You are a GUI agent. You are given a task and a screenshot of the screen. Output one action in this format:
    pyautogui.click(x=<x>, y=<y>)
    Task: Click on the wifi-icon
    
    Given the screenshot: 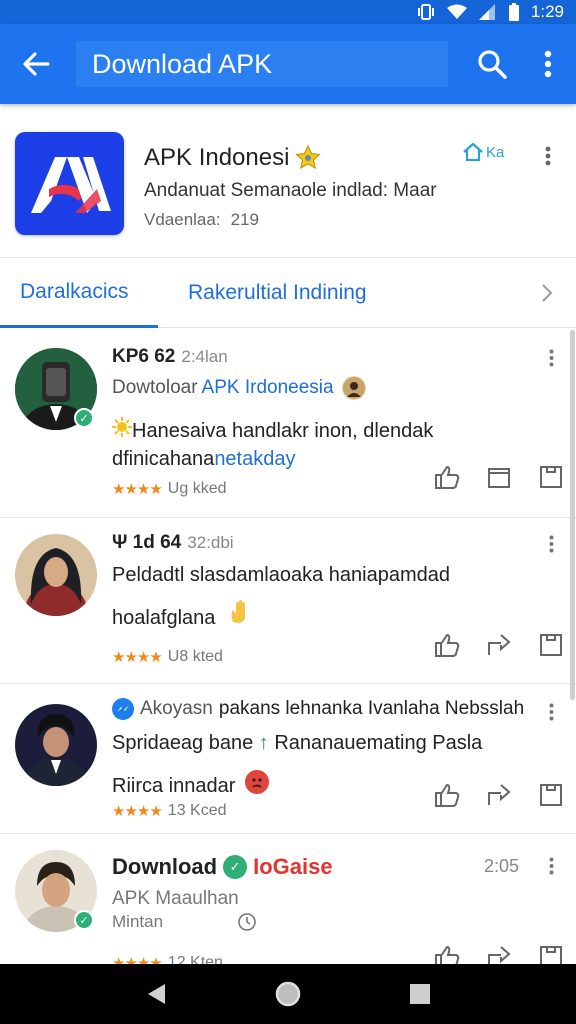 What is the action you would take?
    pyautogui.click(x=456, y=12)
    